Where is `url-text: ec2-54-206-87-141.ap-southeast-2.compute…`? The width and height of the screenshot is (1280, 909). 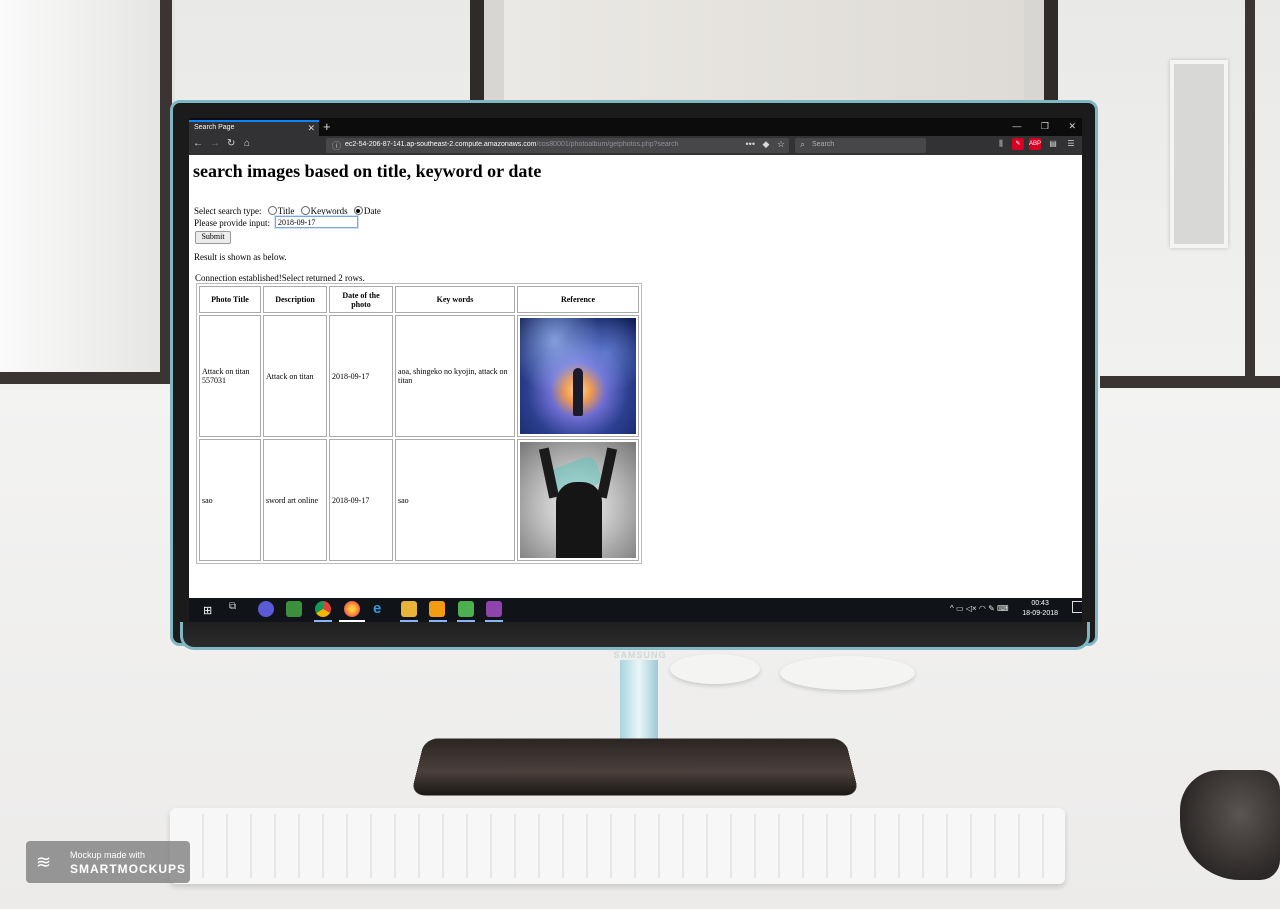 url-text: ec2-54-206-87-141.ap-southeast-2.compute… is located at coordinates (540, 144).